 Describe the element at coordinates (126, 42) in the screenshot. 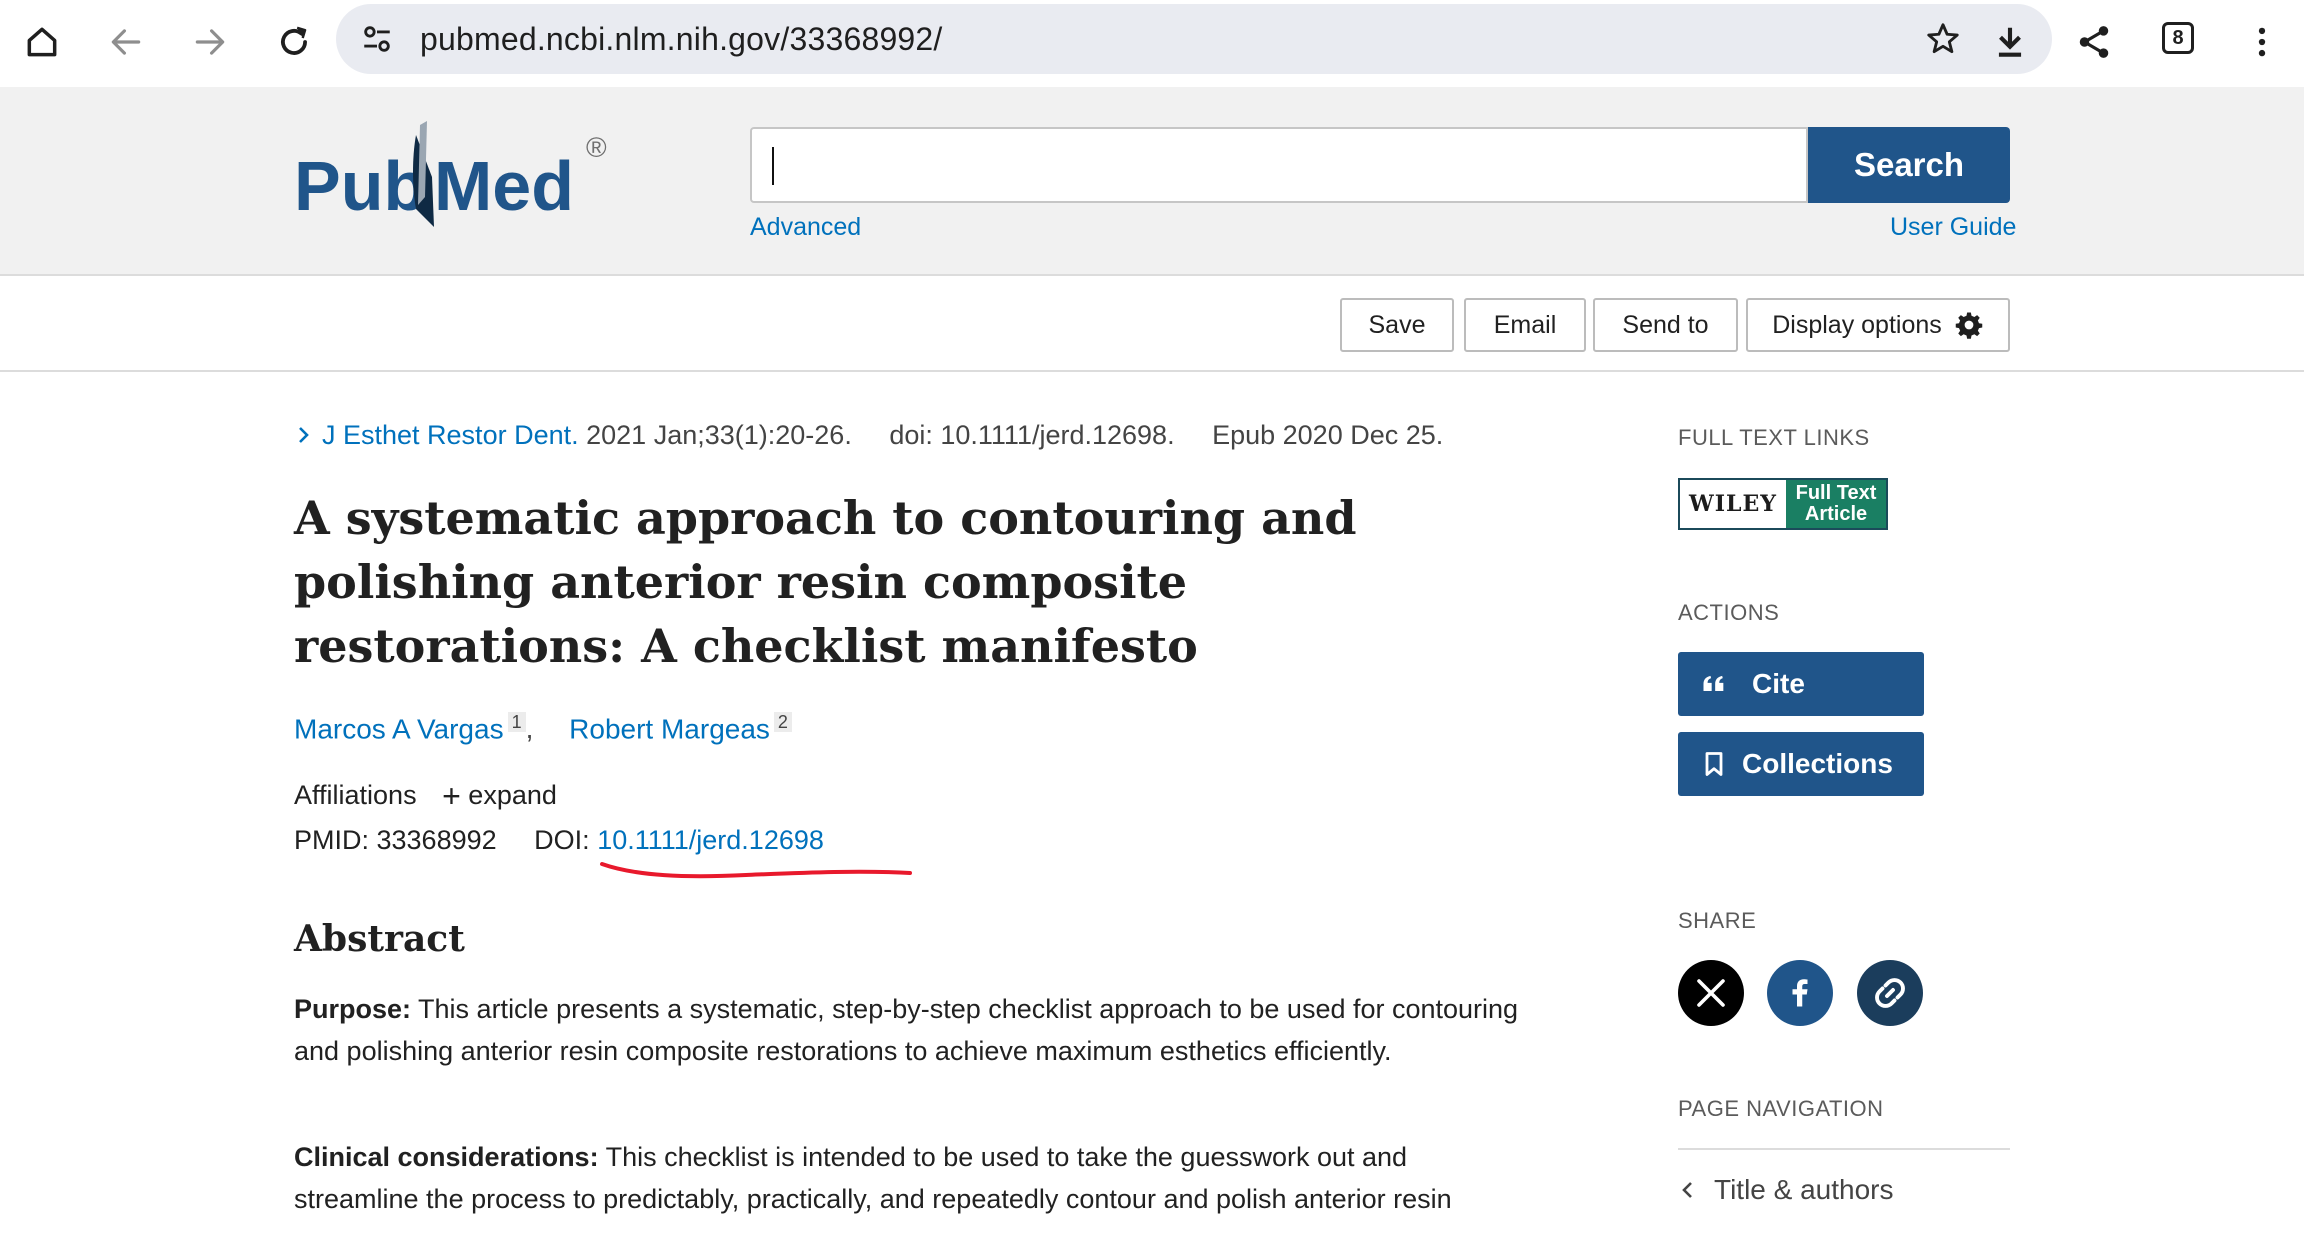

I see `back-arrow-icon` at that location.